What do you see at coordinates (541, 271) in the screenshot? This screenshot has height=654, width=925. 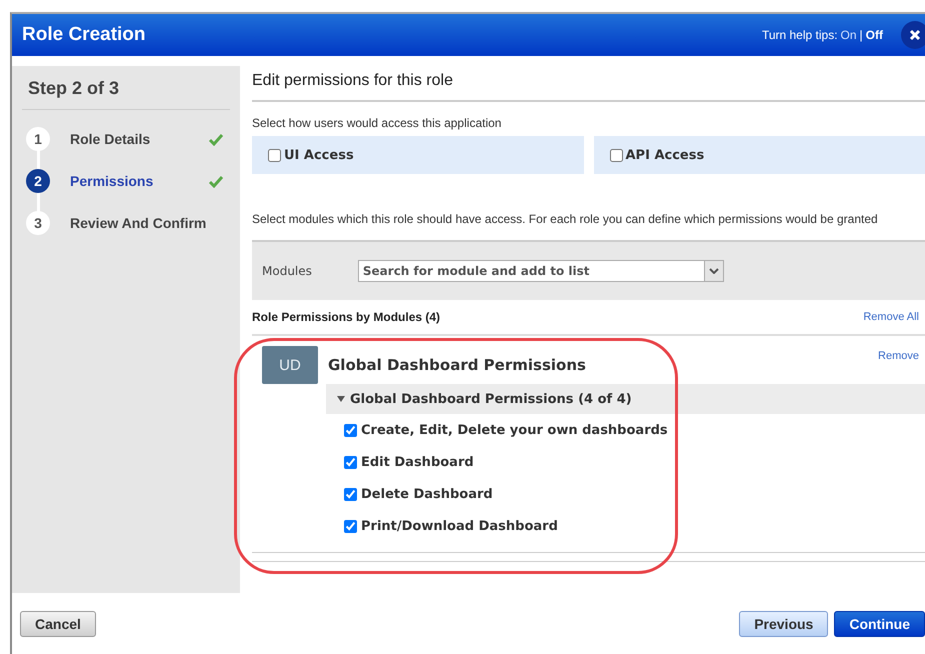 I see `module-search-dropdown: Search for module and add to list` at bounding box center [541, 271].